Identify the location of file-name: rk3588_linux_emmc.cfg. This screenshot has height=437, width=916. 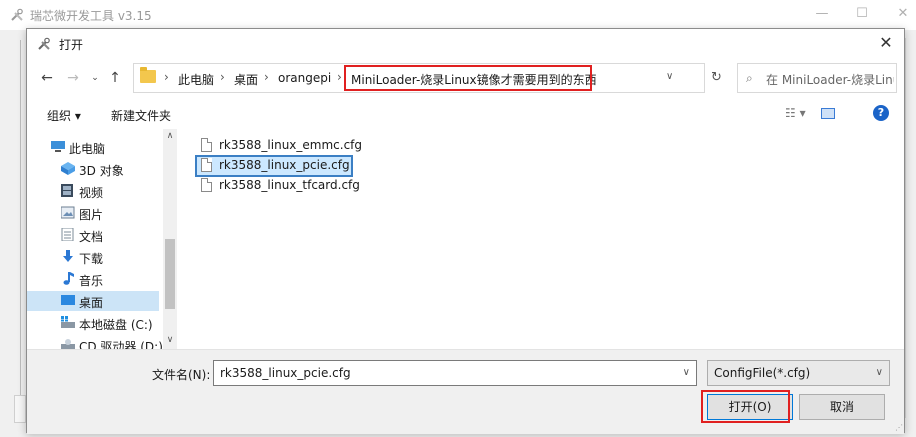
(291, 145).